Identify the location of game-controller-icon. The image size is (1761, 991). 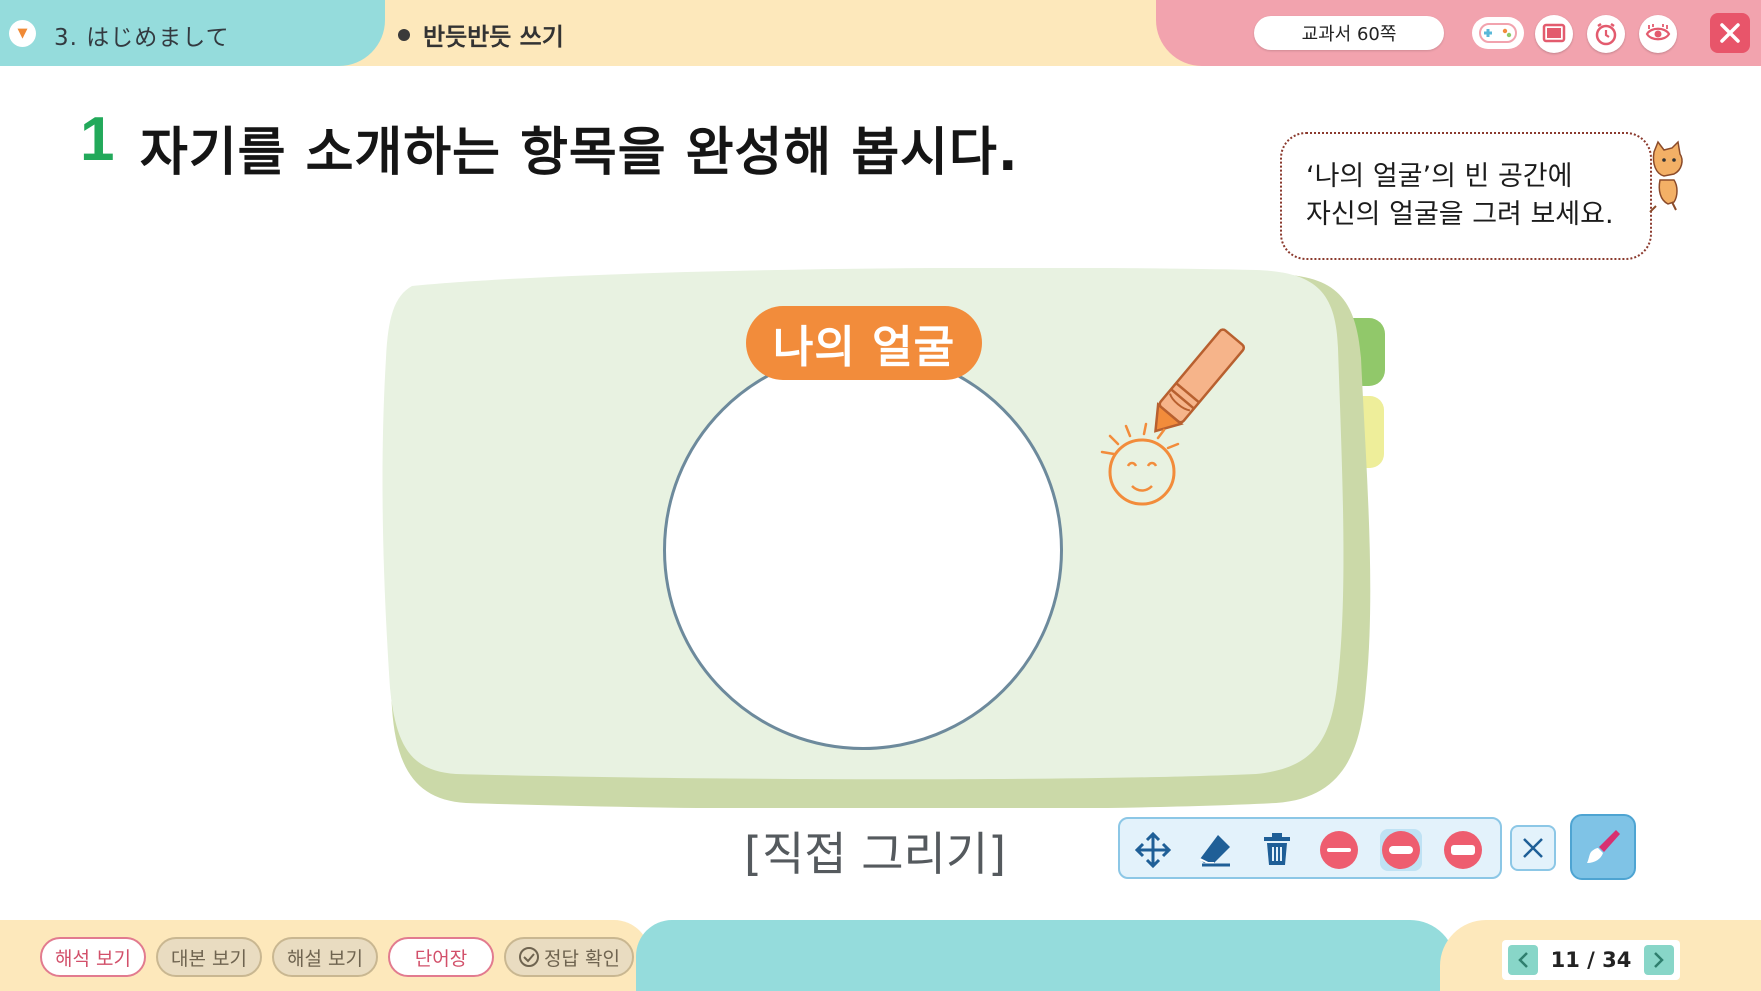
(1498, 33).